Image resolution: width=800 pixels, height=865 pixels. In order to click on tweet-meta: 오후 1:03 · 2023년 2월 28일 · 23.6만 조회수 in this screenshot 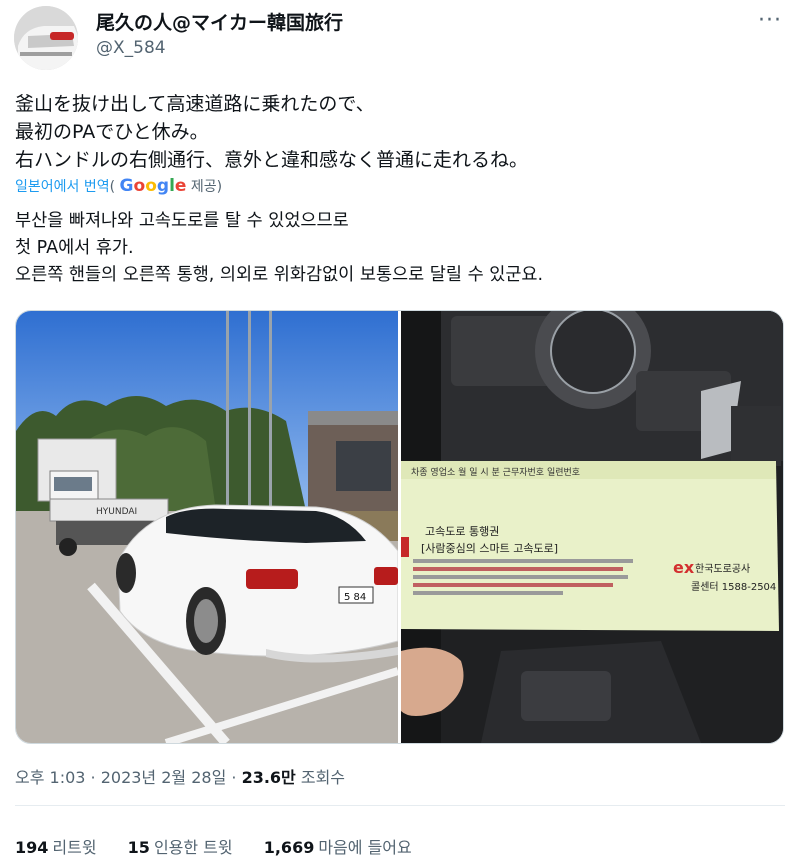, I will do `click(180, 777)`.